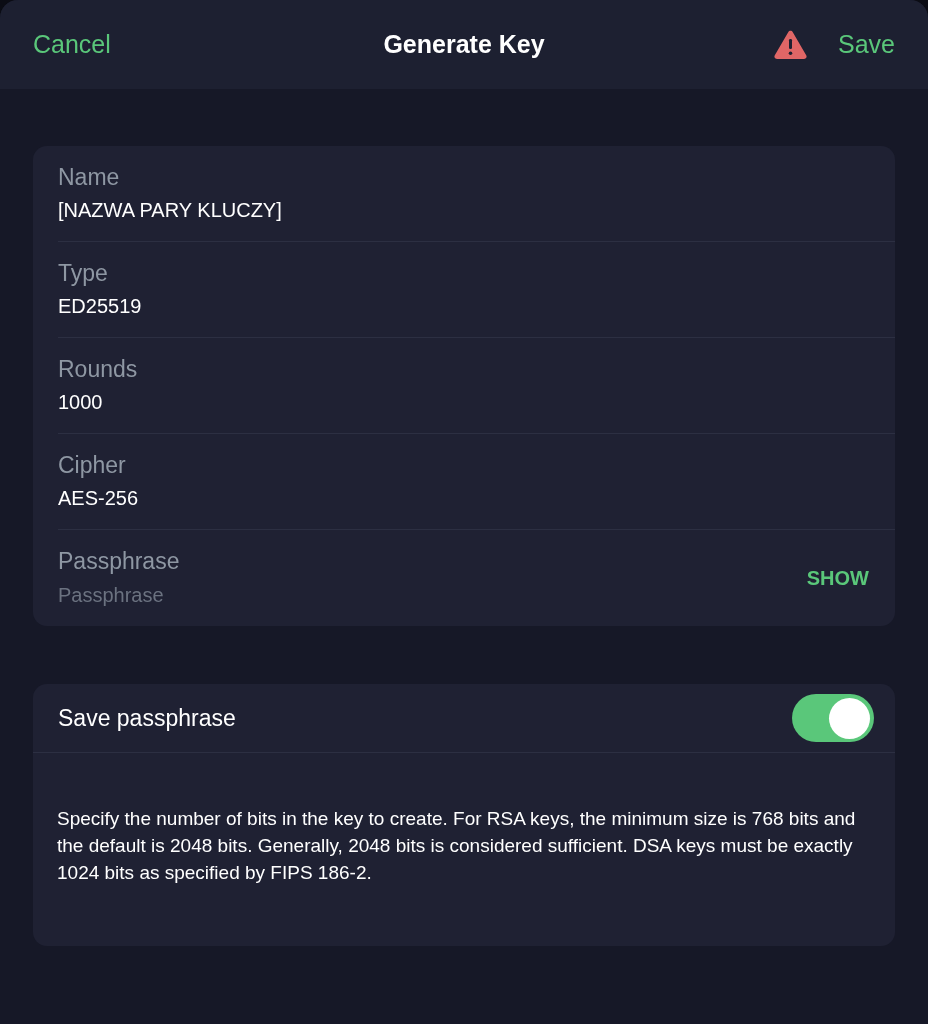 This screenshot has width=928, height=1024. Describe the element at coordinates (258, 402) in the screenshot. I see `text-field: 1000` at that location.